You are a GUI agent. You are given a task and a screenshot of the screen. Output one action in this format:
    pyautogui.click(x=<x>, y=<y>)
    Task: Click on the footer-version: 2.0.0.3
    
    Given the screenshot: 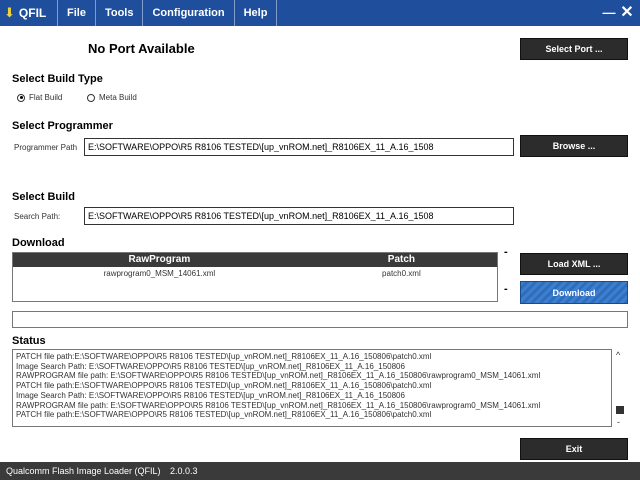 What is the action you would take?
    pyautogui.click(x=184, y=471)
    